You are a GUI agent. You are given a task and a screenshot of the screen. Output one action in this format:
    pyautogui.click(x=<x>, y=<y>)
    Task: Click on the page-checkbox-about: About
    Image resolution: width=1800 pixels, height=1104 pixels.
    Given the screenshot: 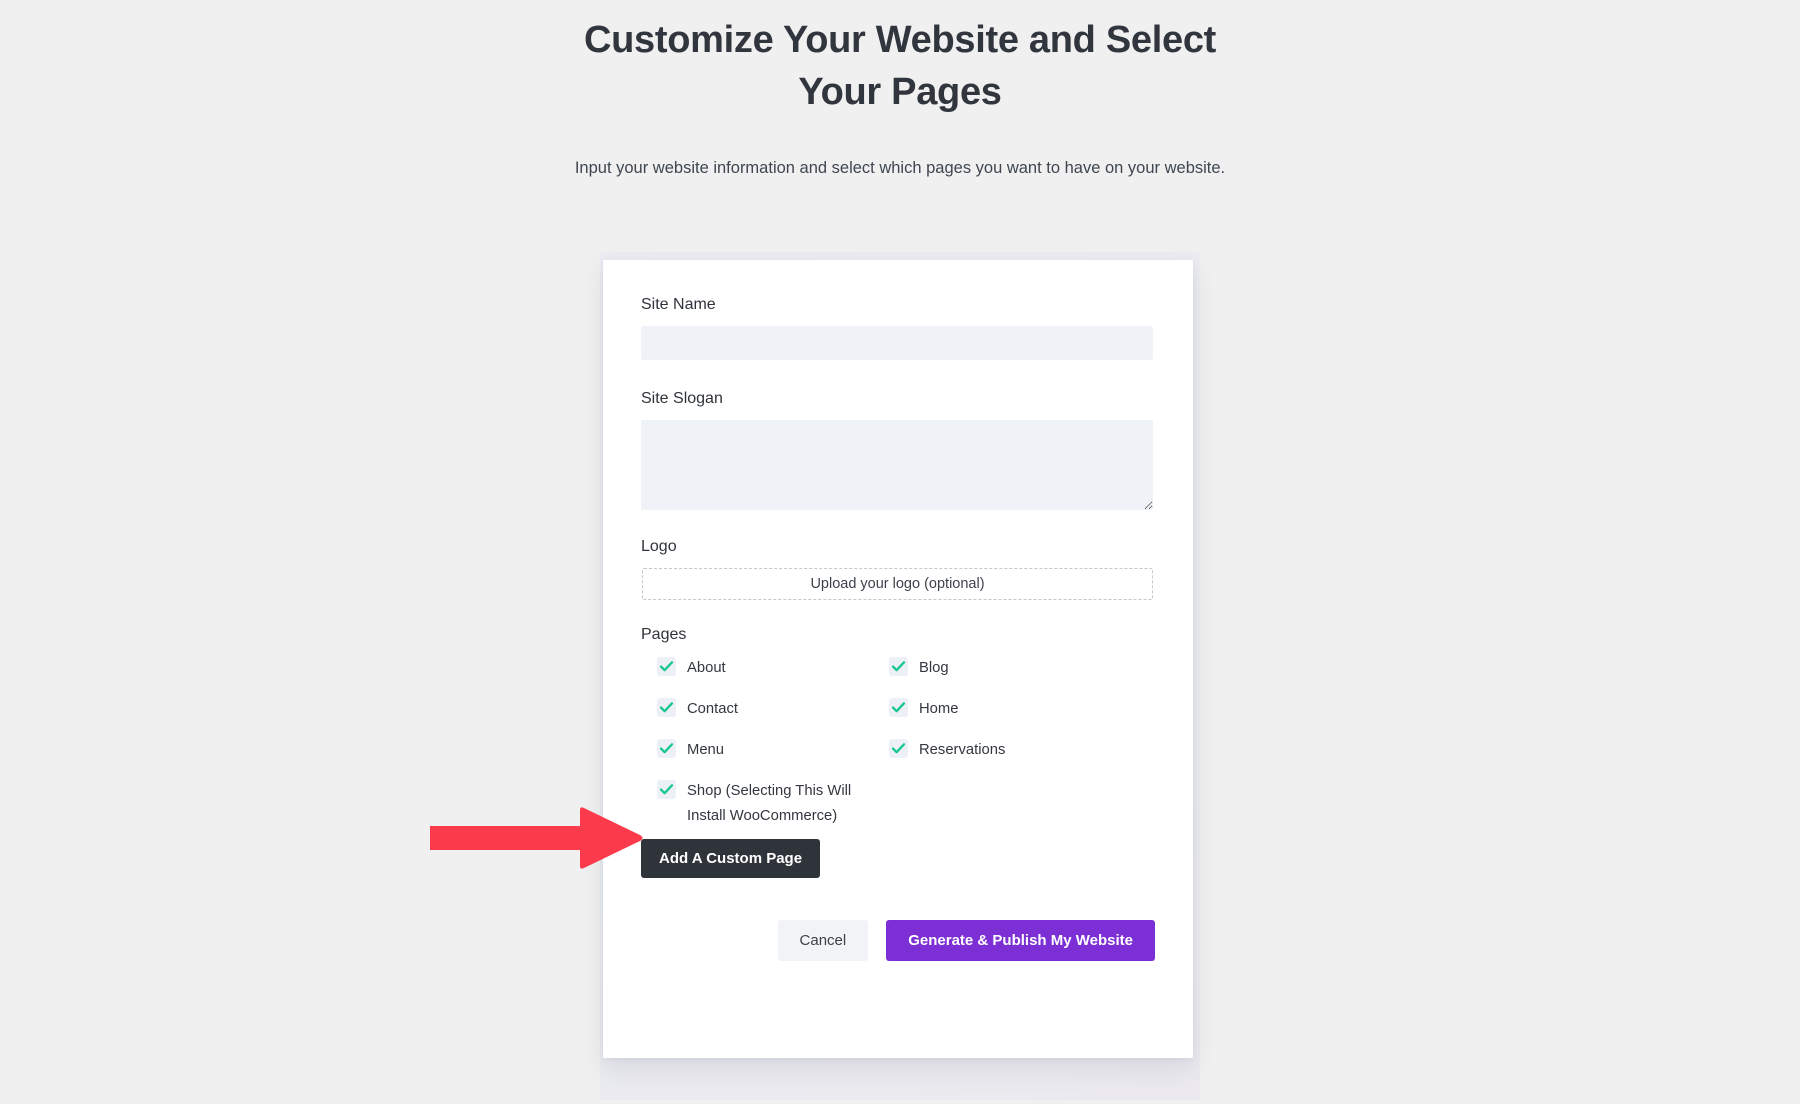 What is the action you would take?
    pyautogui.click(x=773, y=676)
    